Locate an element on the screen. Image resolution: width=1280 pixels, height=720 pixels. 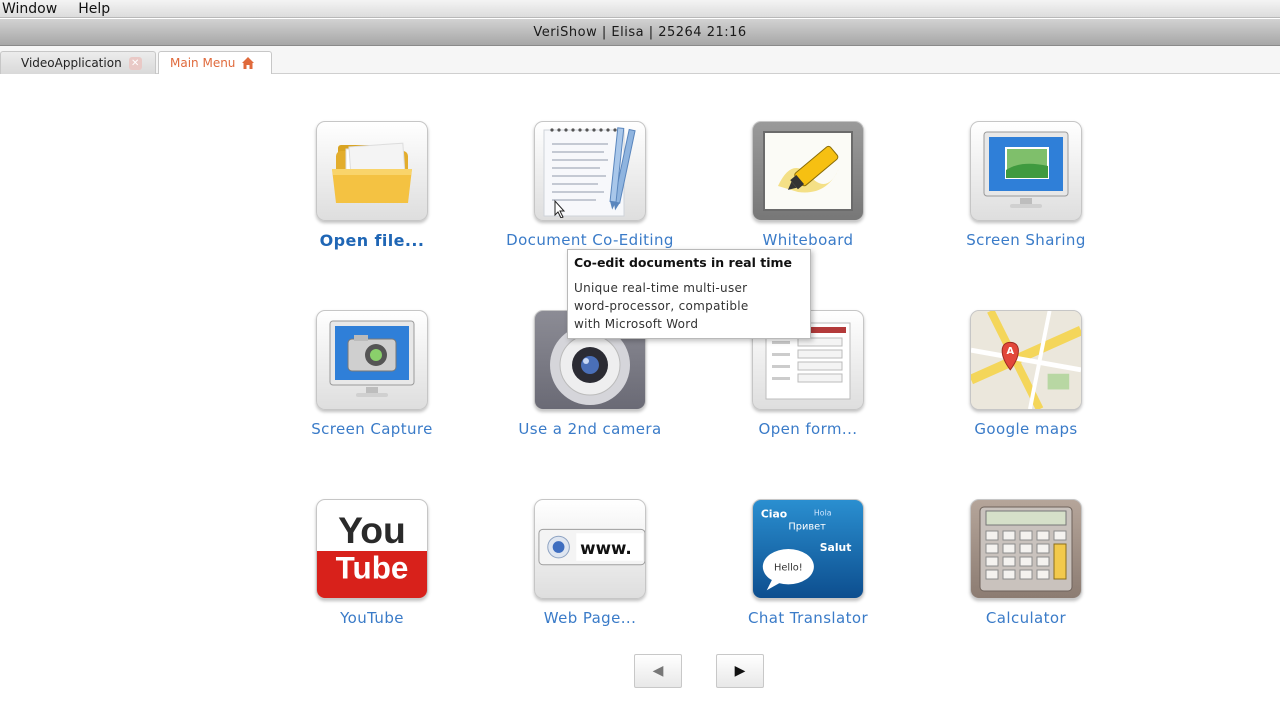
camera-monitor-icon is located at coordinates (372, 358).